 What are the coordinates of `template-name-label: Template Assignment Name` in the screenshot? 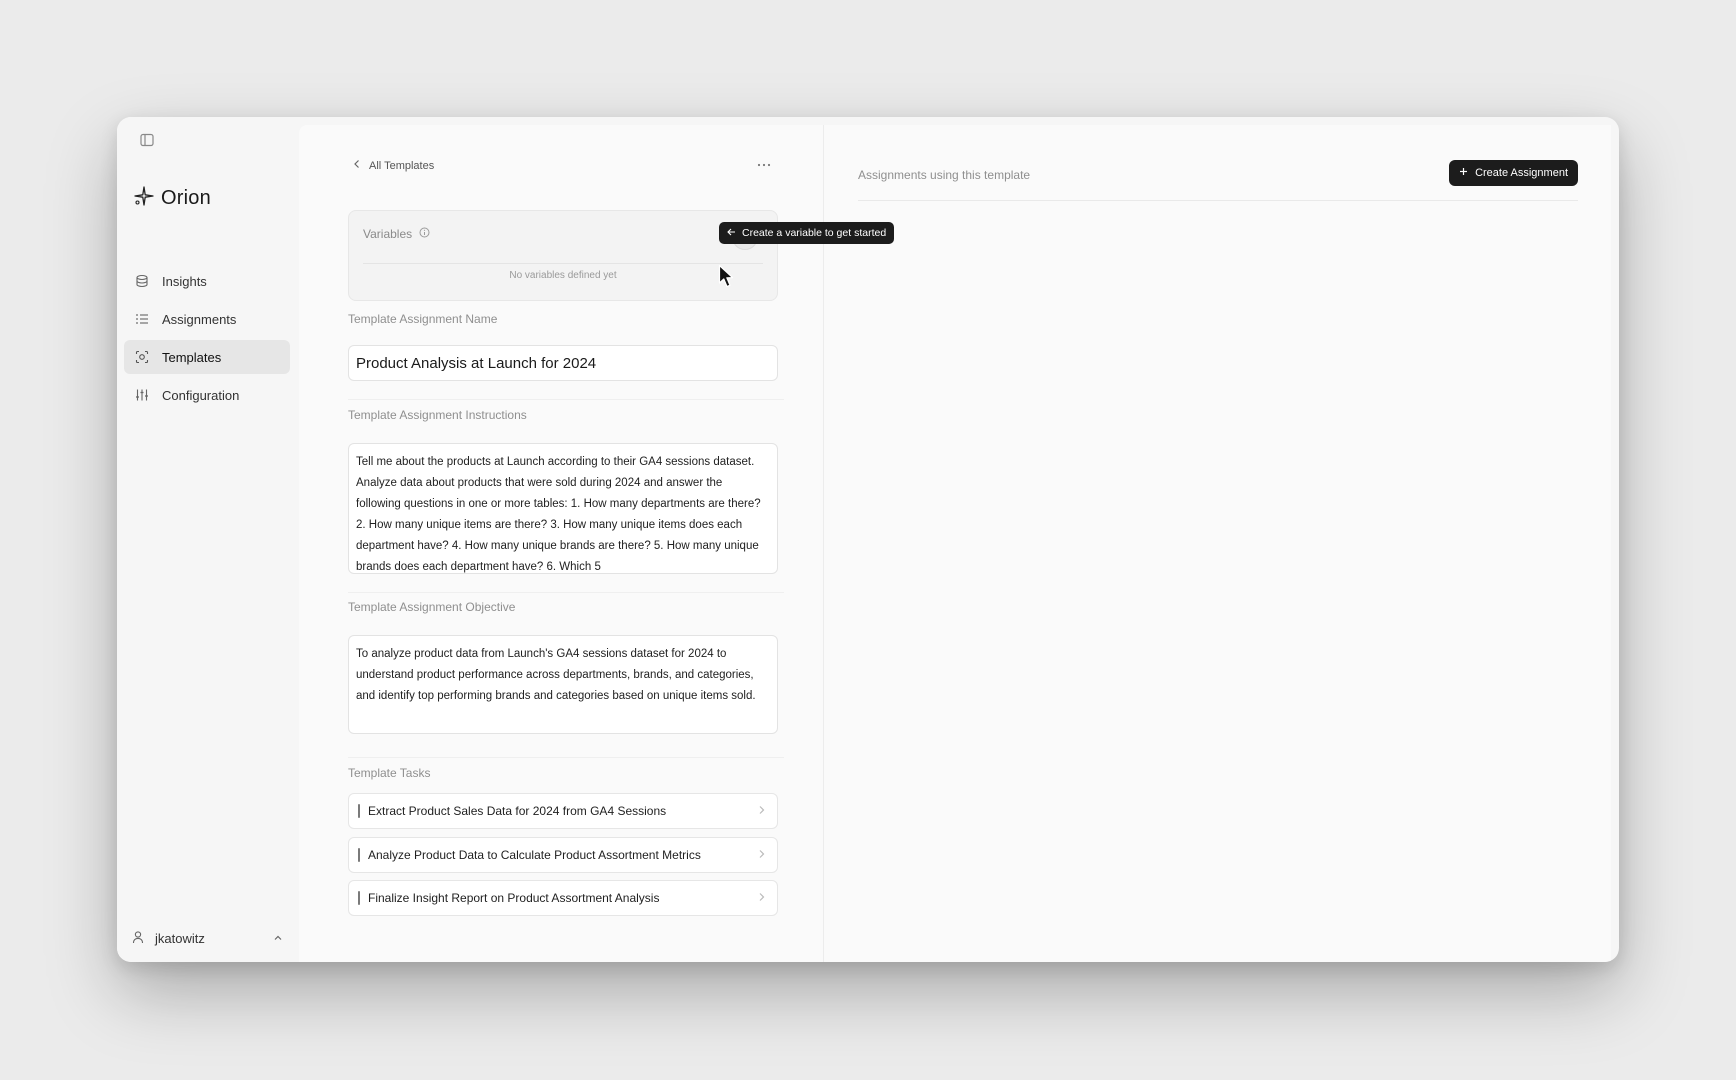 It's located at (423, 319).